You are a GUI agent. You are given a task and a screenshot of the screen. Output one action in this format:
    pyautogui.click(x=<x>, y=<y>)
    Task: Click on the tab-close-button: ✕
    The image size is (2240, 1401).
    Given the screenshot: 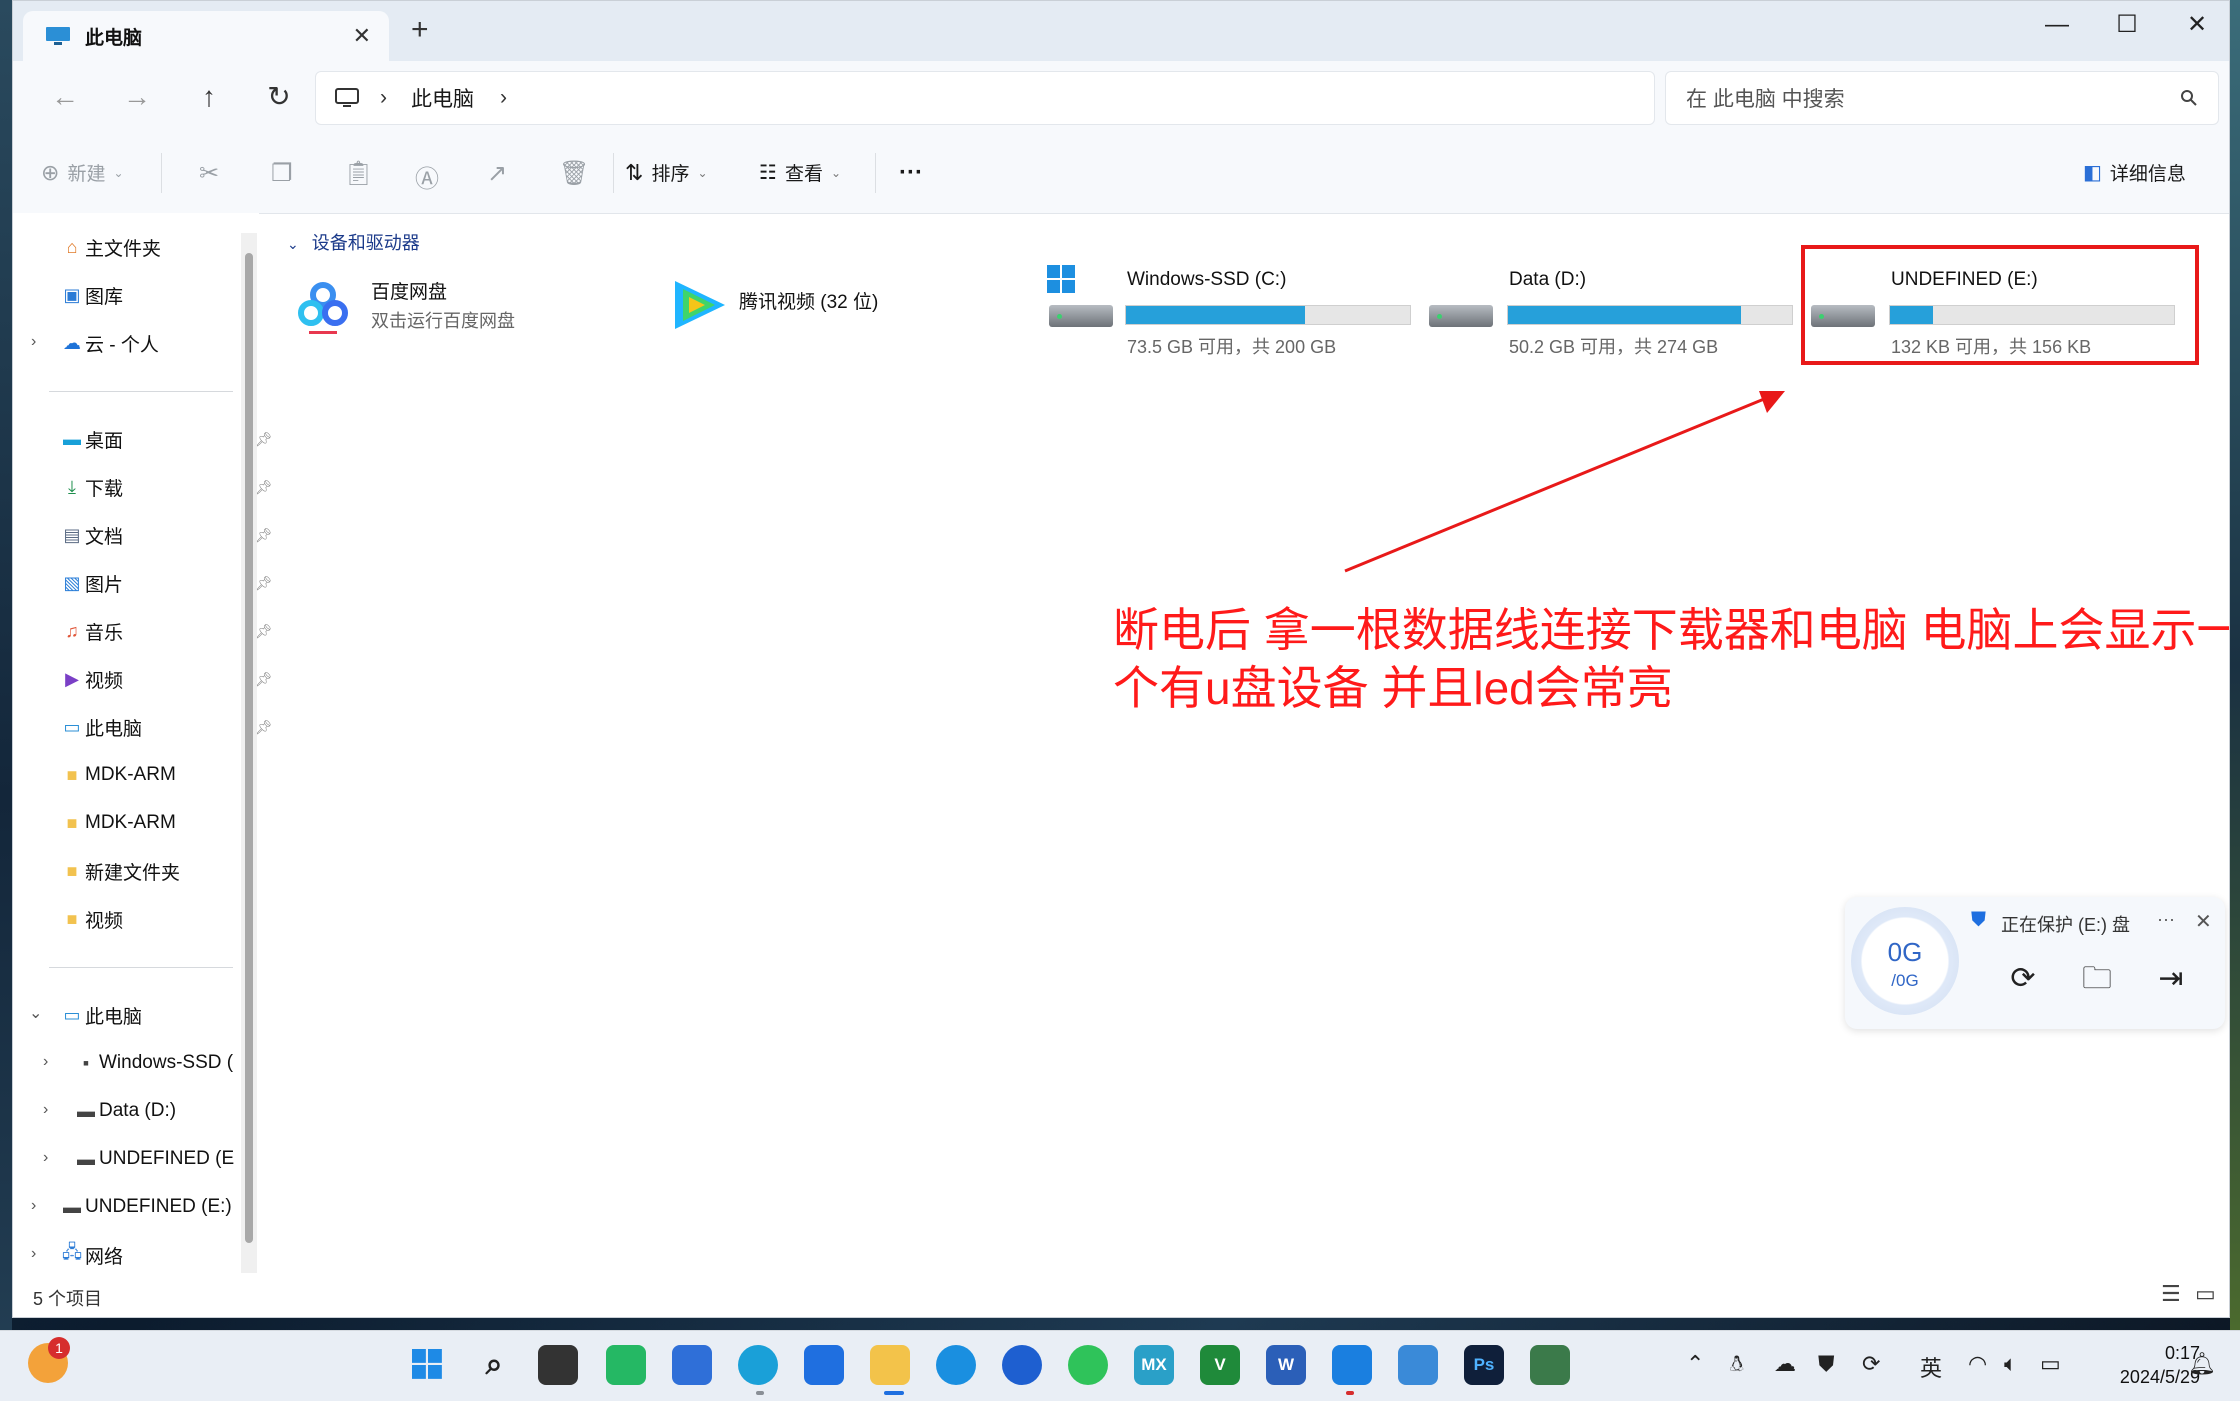 What is the action you would take?
    pyautogui.click(x=362, y=36)
    